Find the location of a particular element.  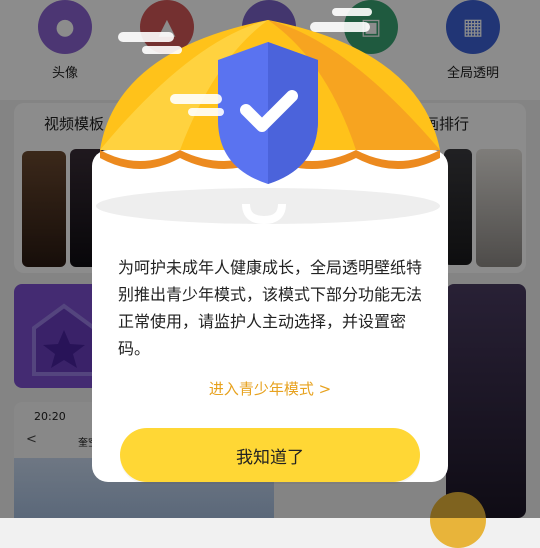

confirm-button: 我知道了 is located at coordinates (270, 455).